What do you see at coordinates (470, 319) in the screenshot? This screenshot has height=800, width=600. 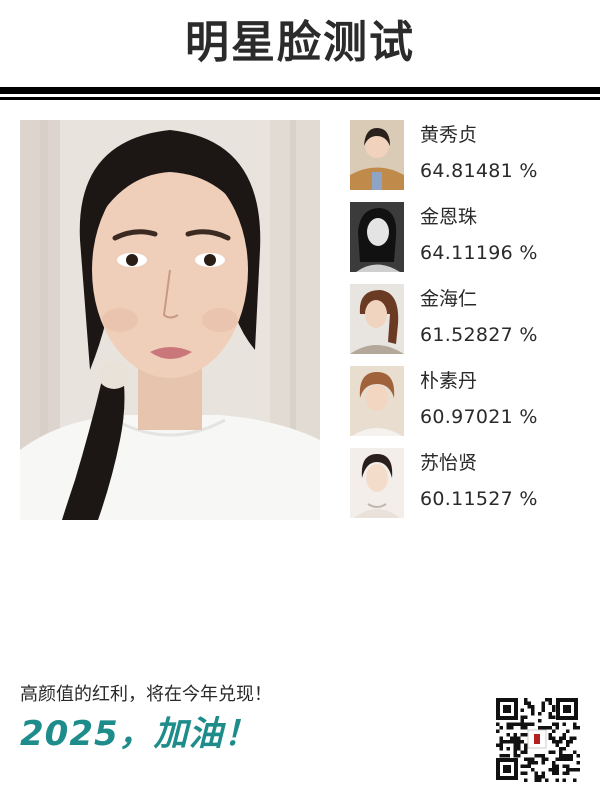 I see `match-item: 金海仁 61.52827 %` at bounding box center [470, 319].